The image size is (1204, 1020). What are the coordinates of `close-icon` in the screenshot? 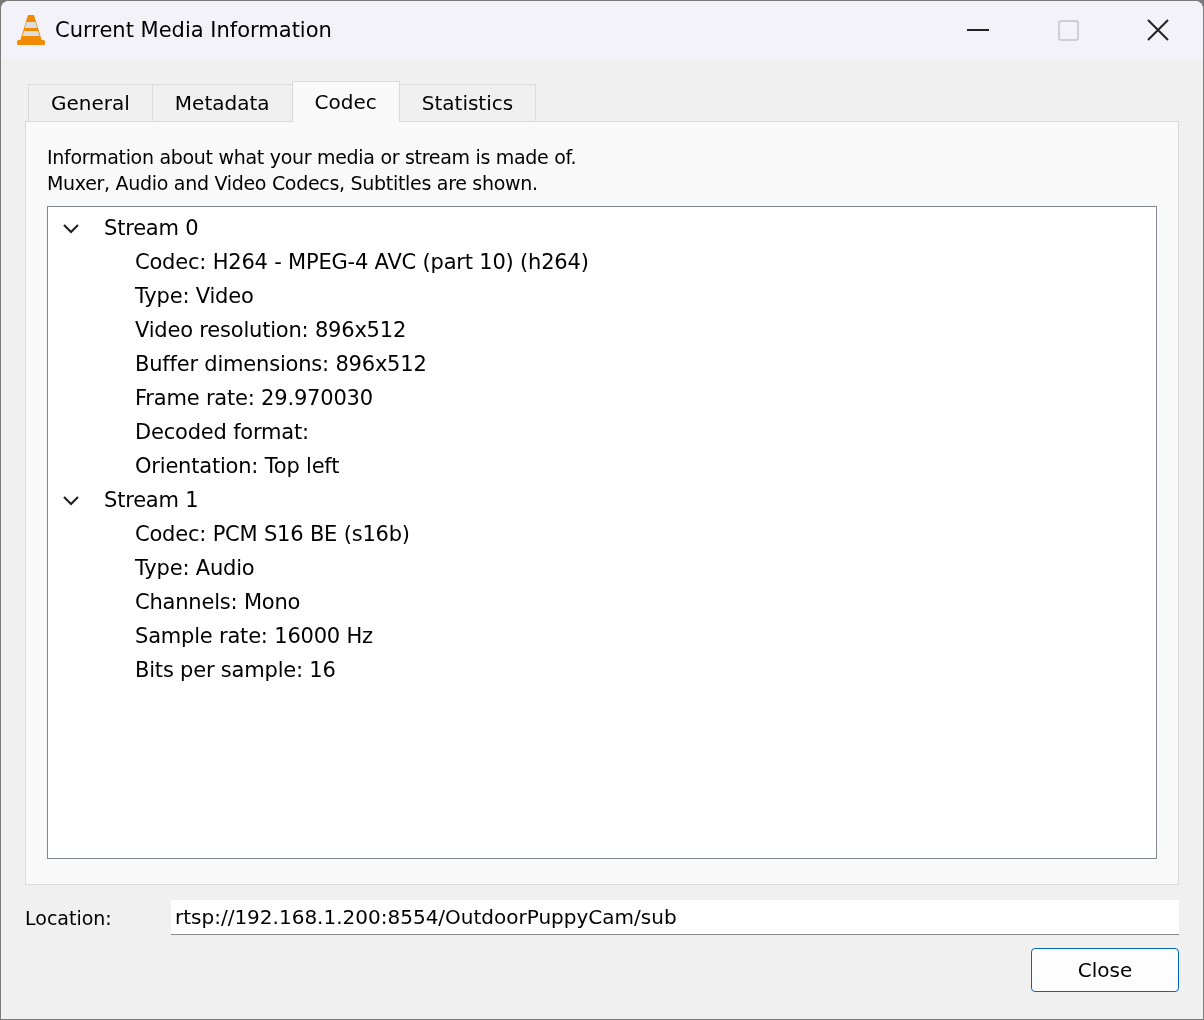 It's located at (1158, 30).